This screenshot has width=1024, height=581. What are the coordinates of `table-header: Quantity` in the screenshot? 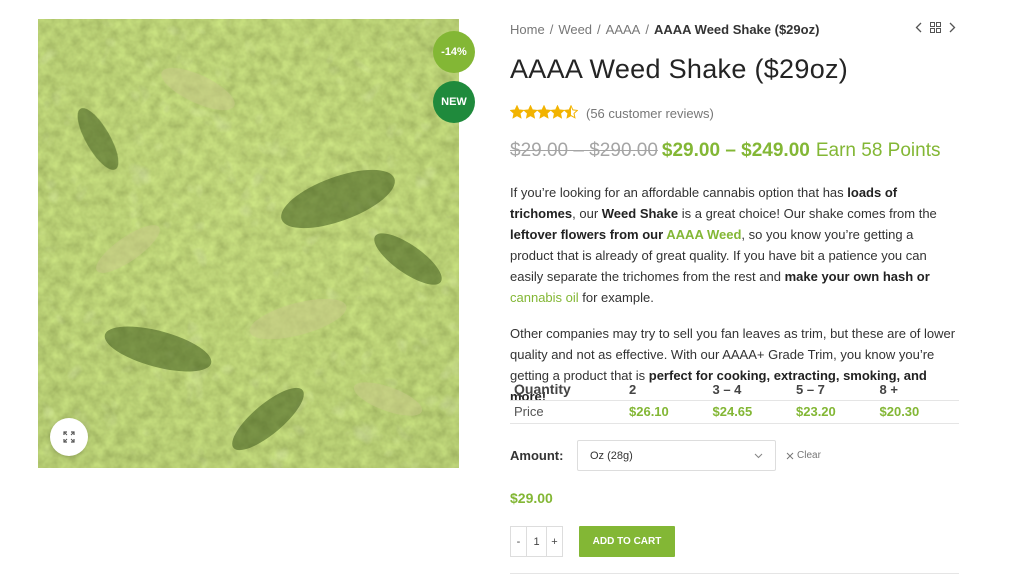 It's located at (542, 389).